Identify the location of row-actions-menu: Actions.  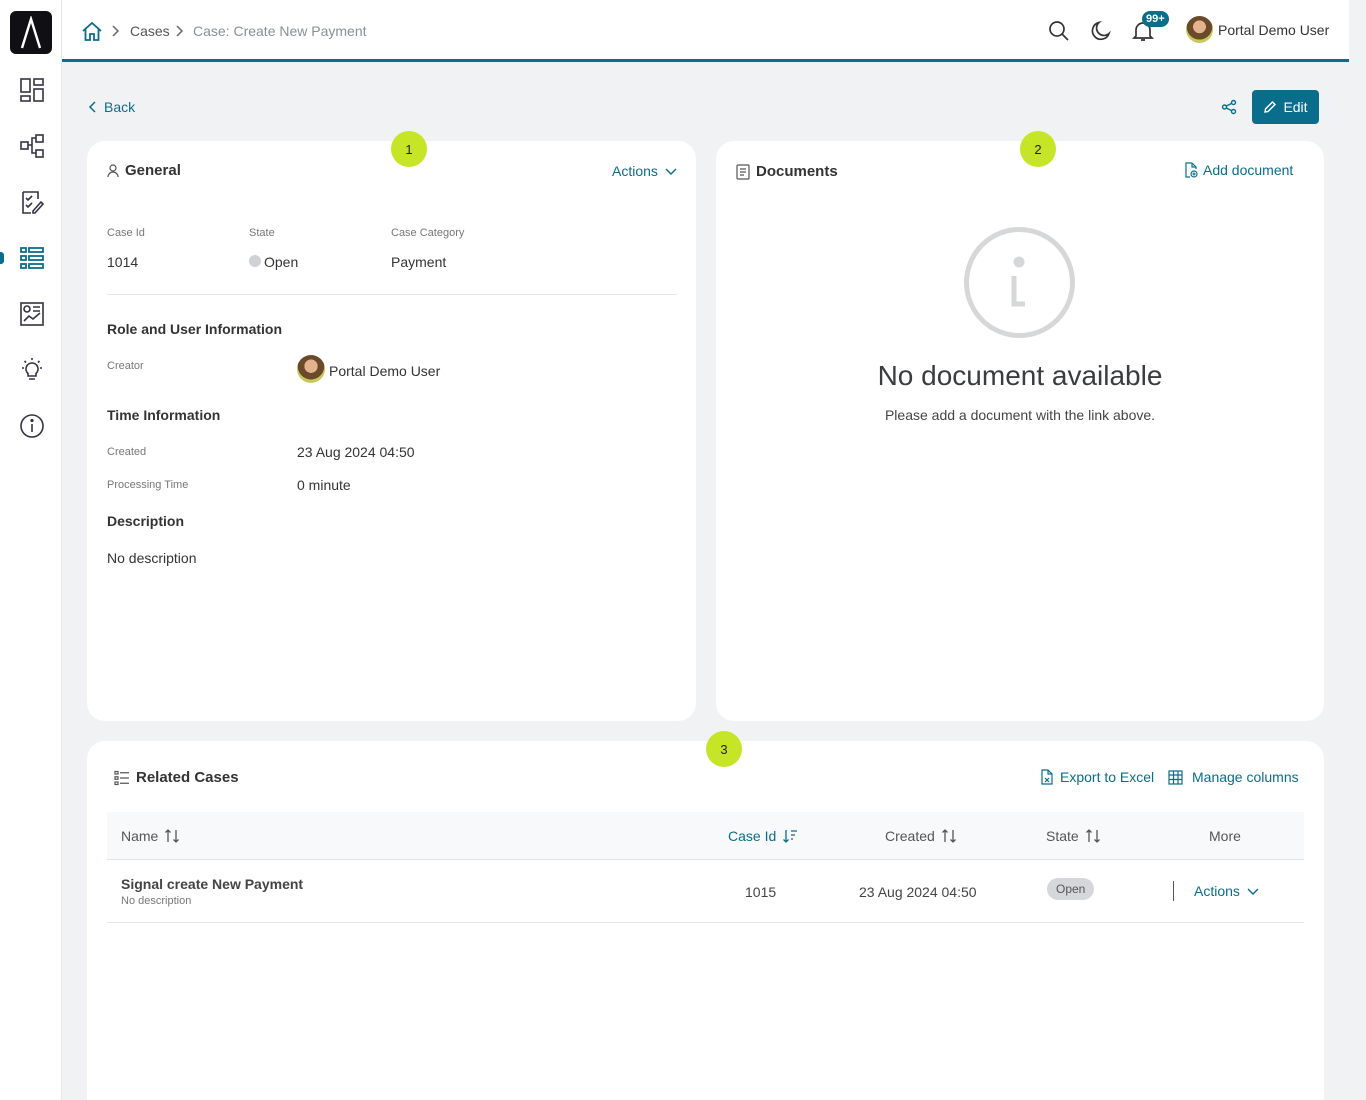
(1227, 891).